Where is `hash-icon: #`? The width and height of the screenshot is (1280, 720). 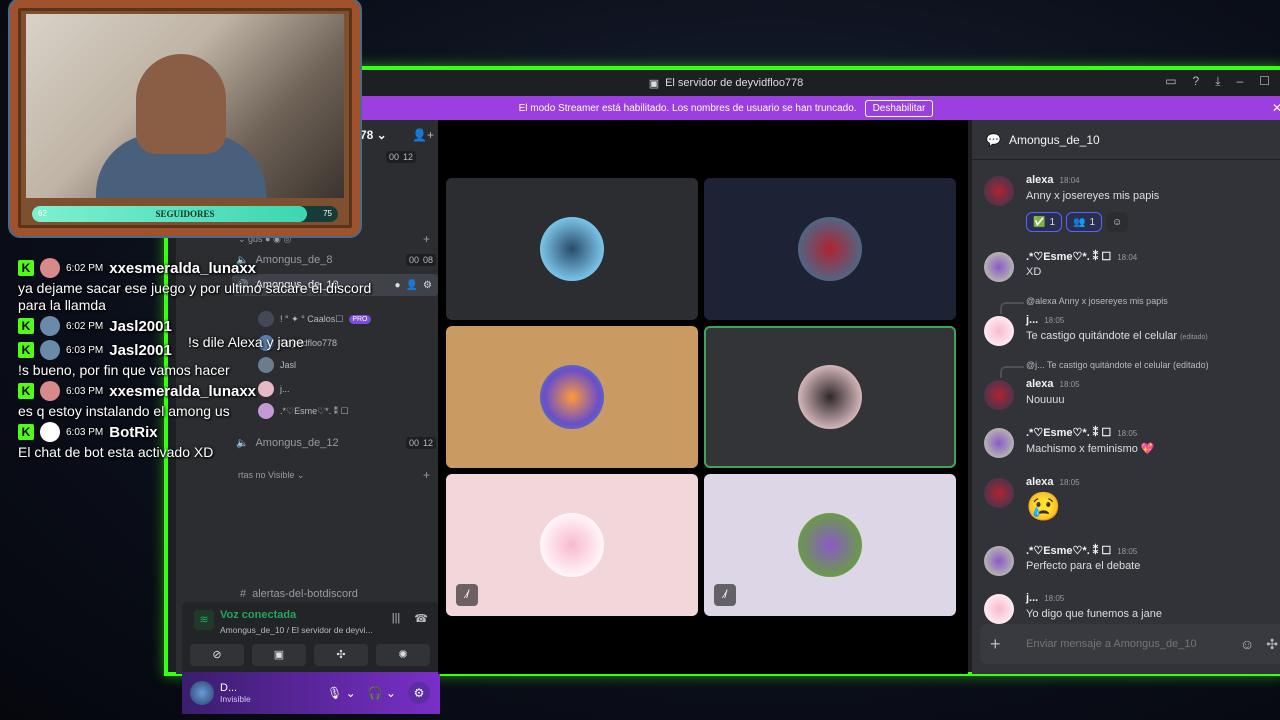 hash-icon: # is located at coordinates (243, 594).